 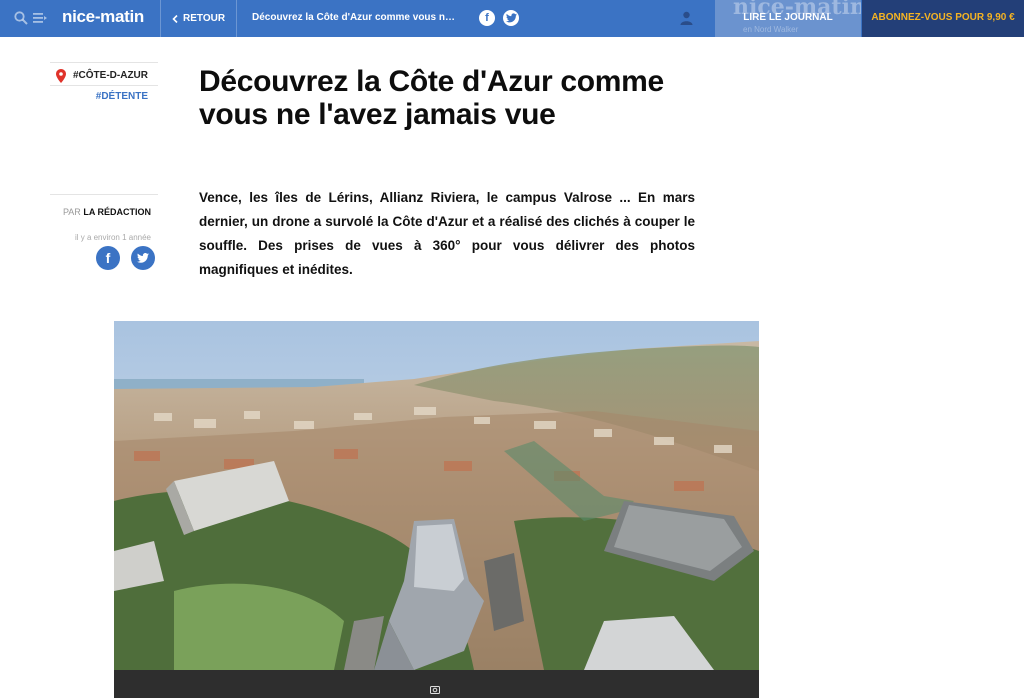 I want to click on tag-divider, so click(x=104, y=85).